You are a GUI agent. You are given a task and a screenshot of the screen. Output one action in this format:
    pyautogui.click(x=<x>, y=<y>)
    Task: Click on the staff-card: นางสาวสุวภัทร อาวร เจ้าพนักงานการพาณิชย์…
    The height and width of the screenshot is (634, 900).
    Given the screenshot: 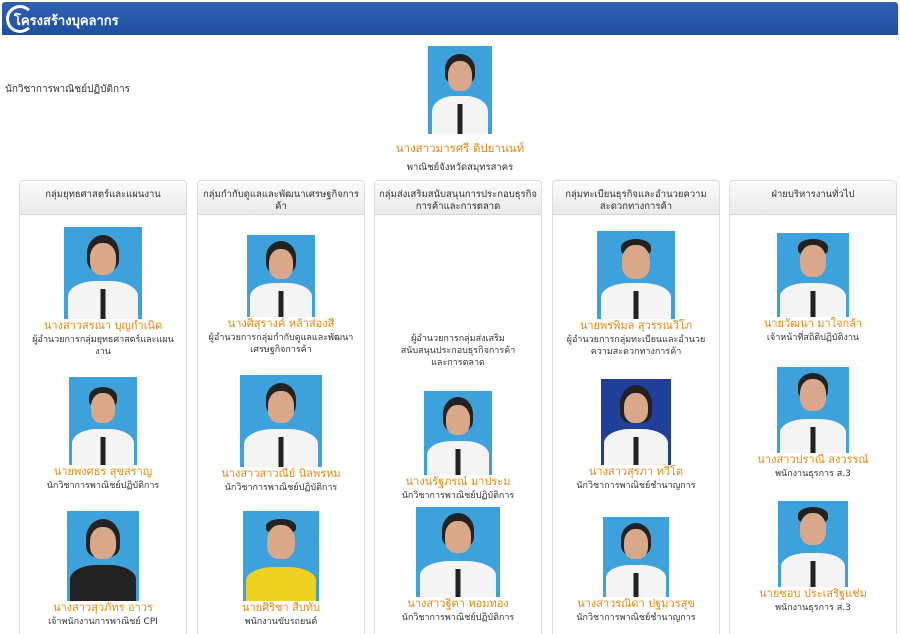 What is the action you would take?
    pyautogui.click(x=103, y=569)
    